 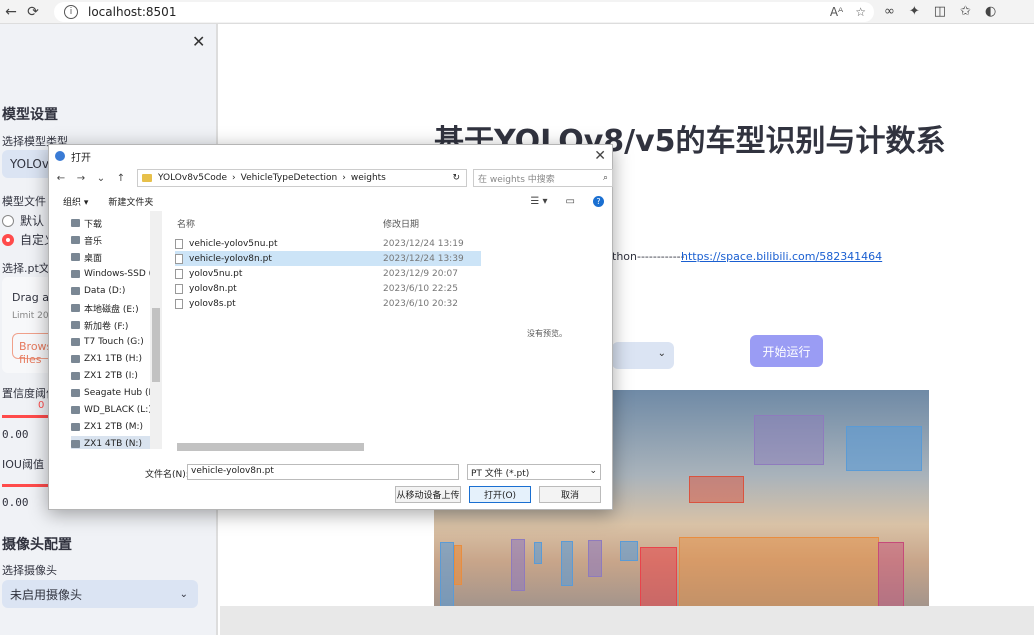 What do you see at coordinates (75, 240) in the screenshot?
I see `music-icon` at bounding box center [75, 240].